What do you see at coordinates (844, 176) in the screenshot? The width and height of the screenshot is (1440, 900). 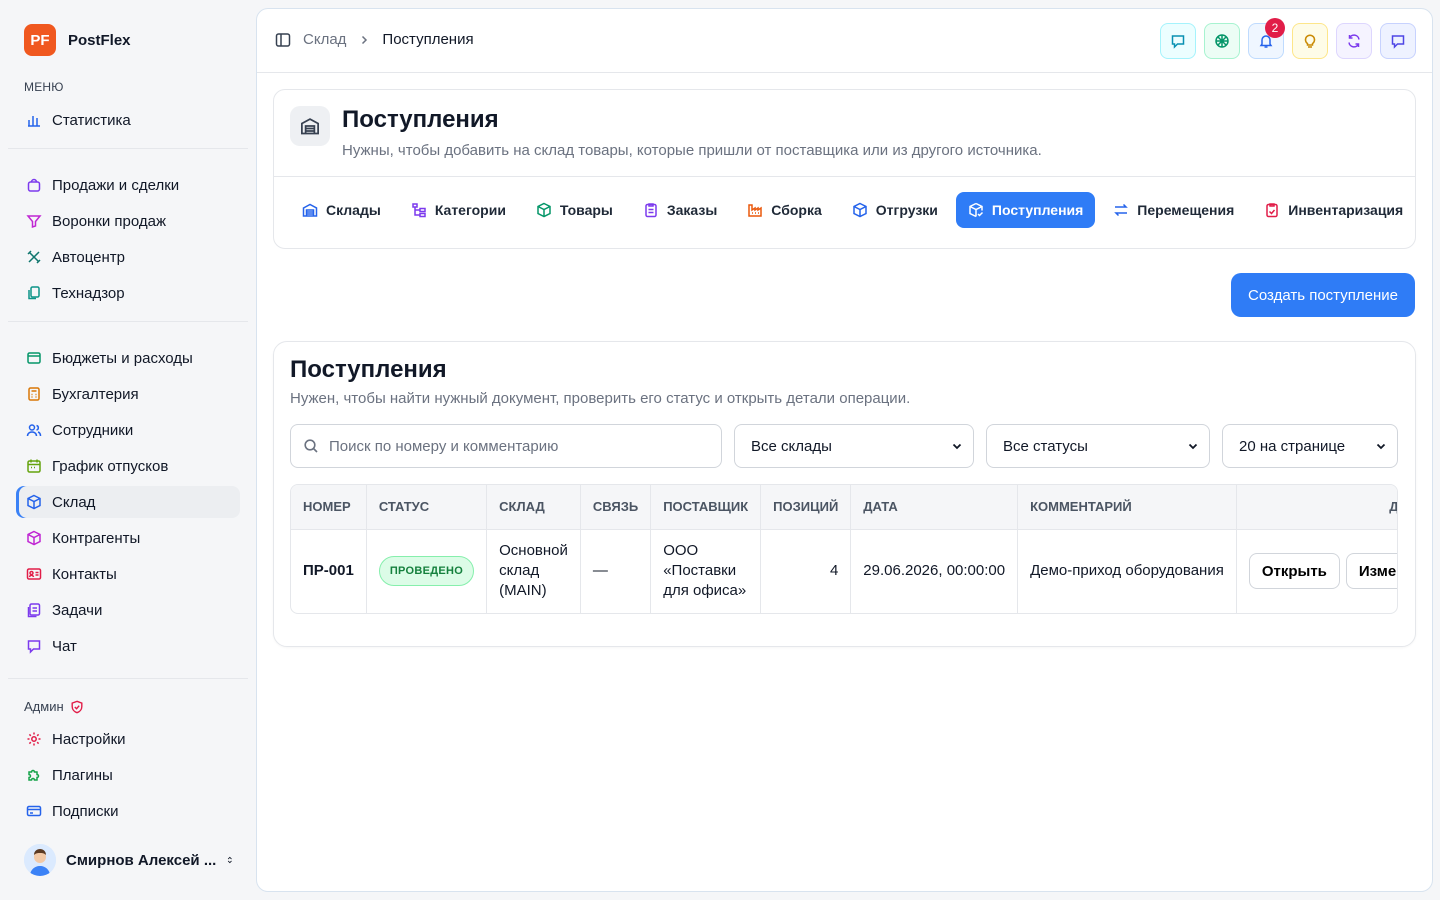 I see `header-divider` at bounding box center [844, 176].